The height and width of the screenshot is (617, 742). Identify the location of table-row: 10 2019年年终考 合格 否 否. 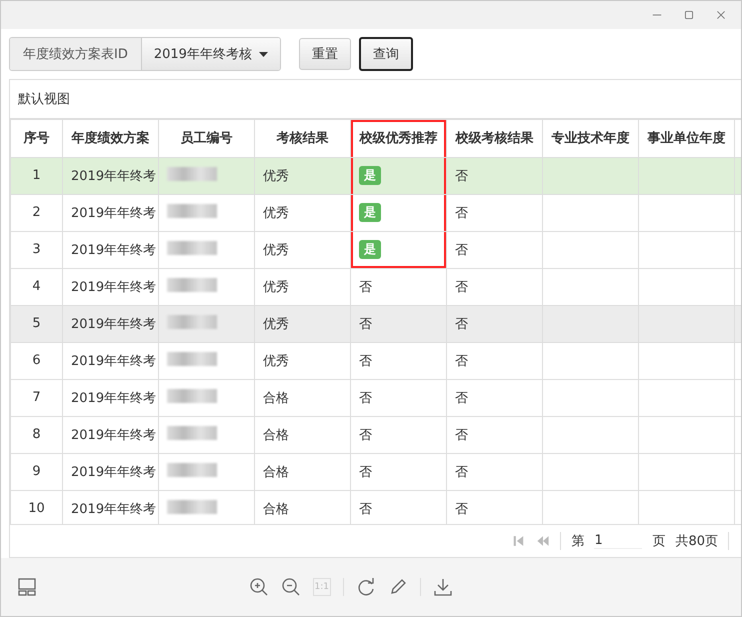
(375, 507).